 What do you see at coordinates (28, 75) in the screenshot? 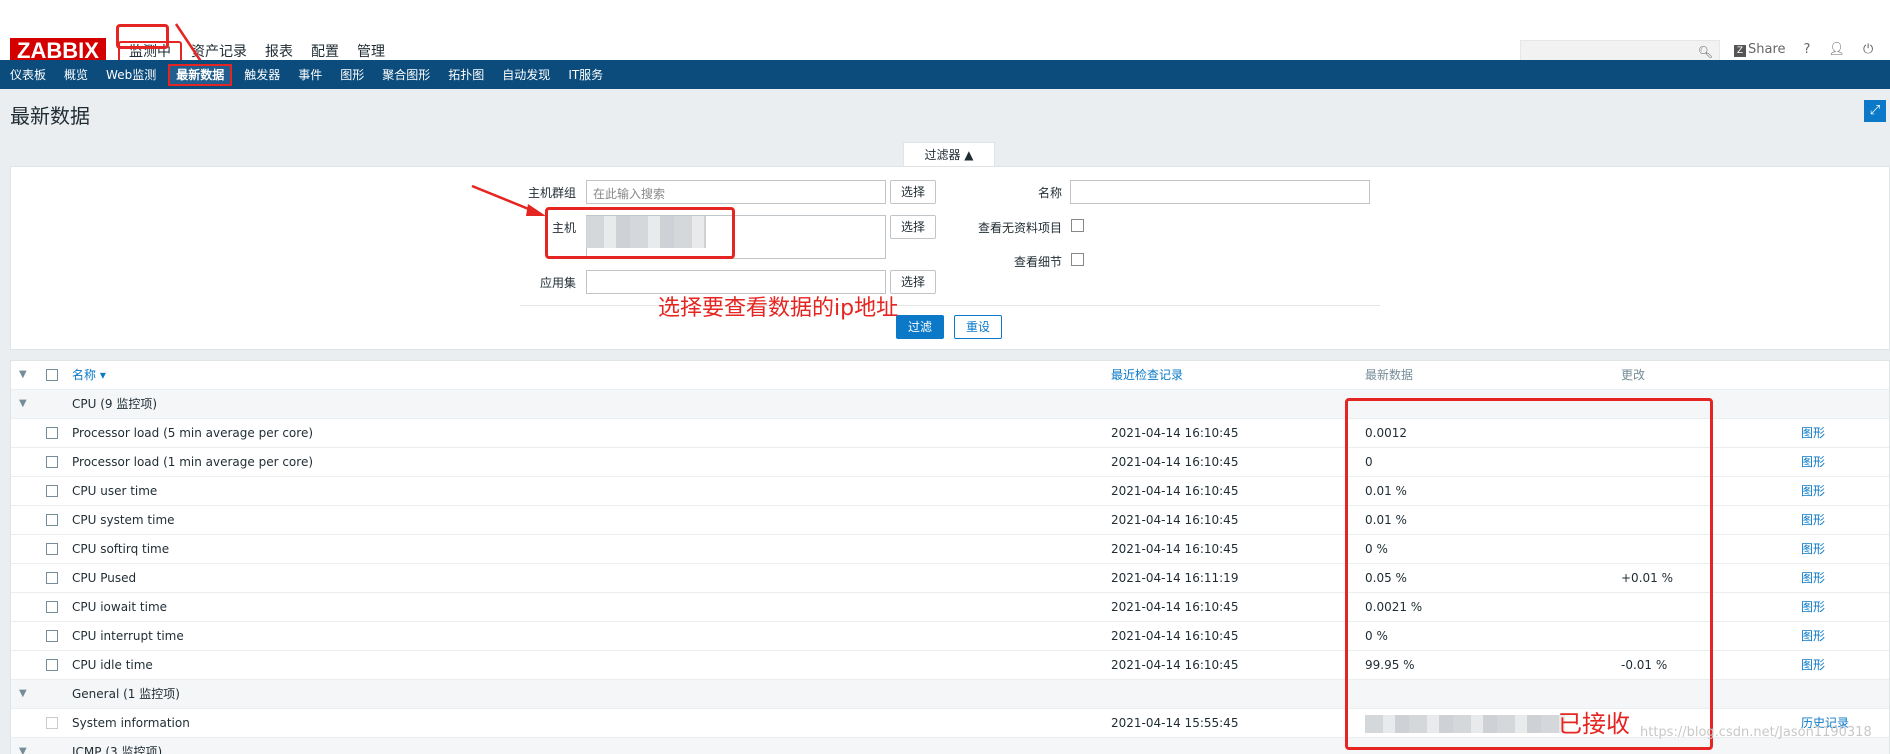
I see `subnav-dashboard: 仪表板` at bounding box center [28, 75].